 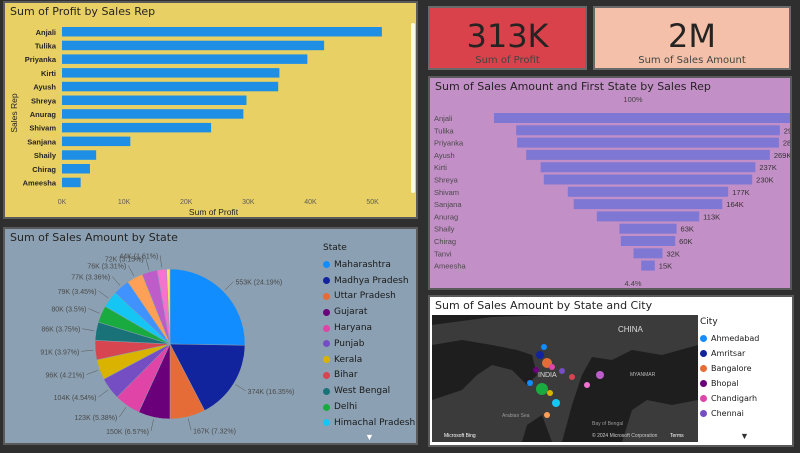 I want to click on city-legend-item: Amritsar, so click(x=729, y=353).